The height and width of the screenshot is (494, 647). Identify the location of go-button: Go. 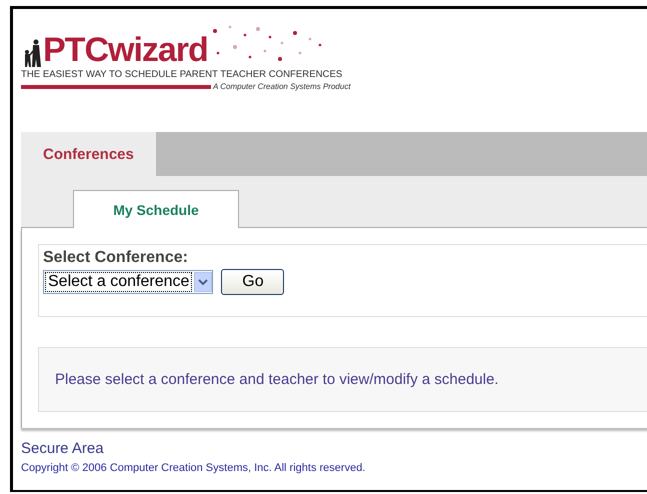
(252, 282).